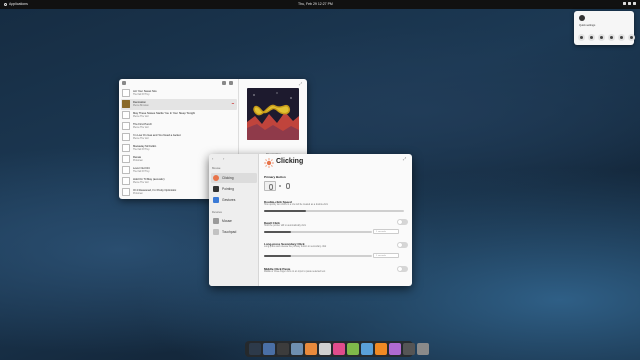 Image resolution: width=640 pixels, height=360 pixels. Describe the element at coordinates (231, 83) in the screenshot. I see `menu-icon` at that location.